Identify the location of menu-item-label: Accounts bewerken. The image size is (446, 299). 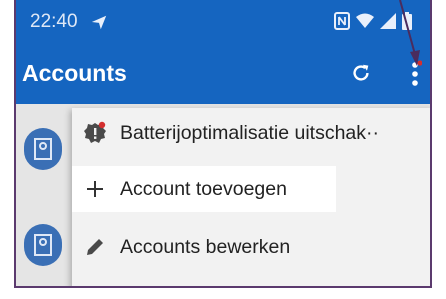
(205, 246).